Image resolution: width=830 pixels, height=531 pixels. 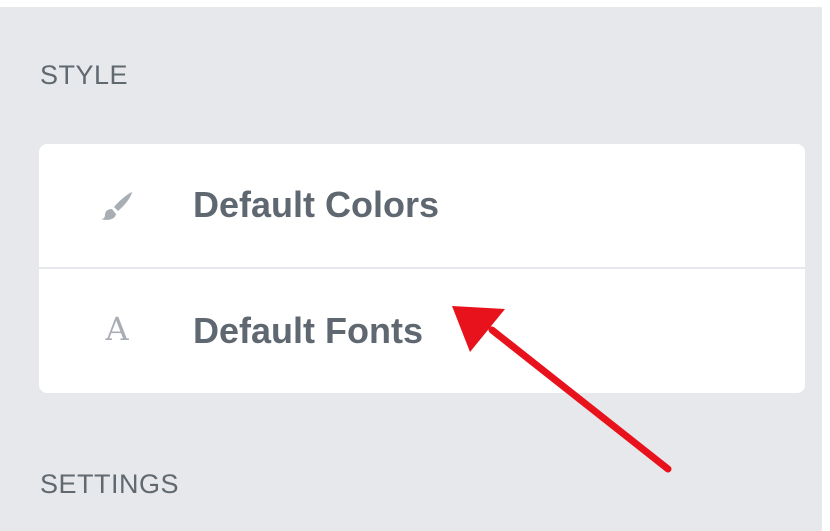 What do you see at coordinates (117, 206) in the screenshot?
I see `paintbrush-icon` at bounding box center [117, 206].